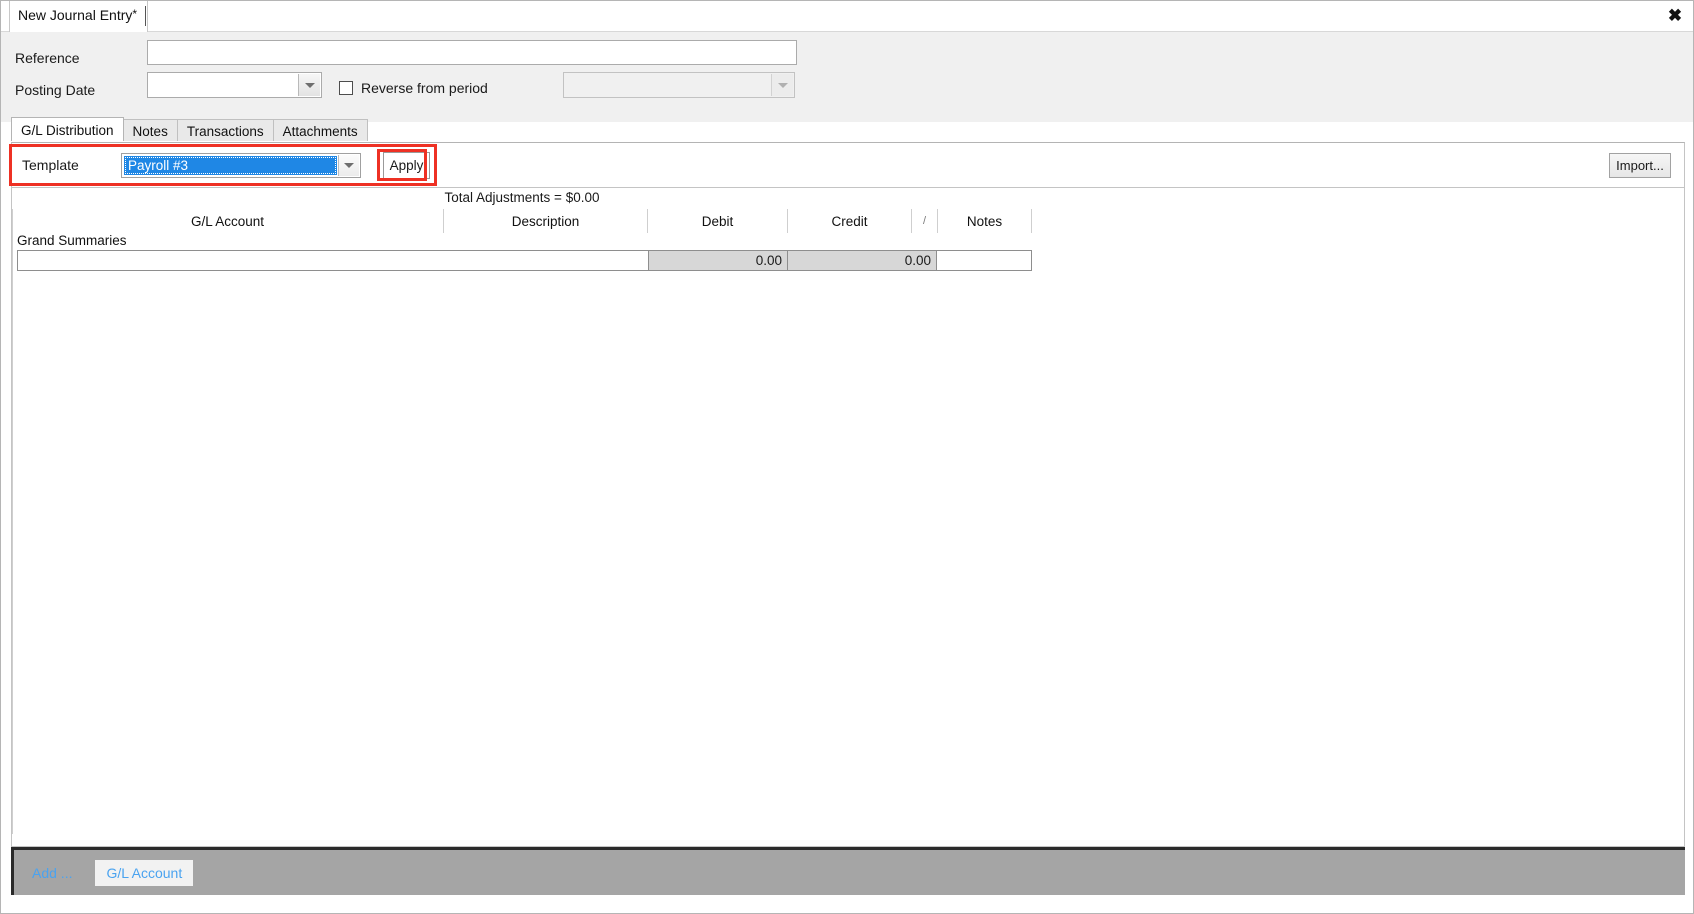 The height and width of the screenshot is (914, 1694). Describe the element at coordinates (228, 221) in the screenshot. I see `column-header-gl-account: G/L Account` at that location.